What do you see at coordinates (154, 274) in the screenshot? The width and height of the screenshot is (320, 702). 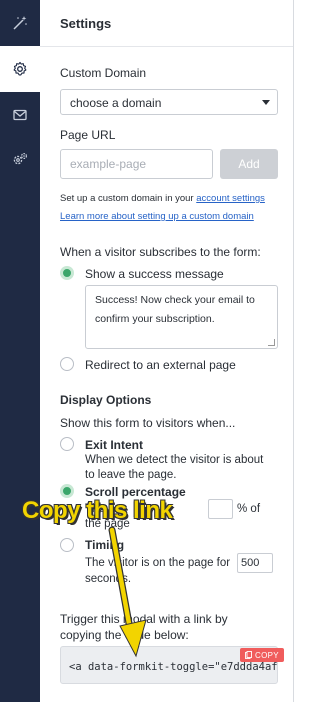 I see `success-message-option: Show a success message` at bounding box center [154, 274].